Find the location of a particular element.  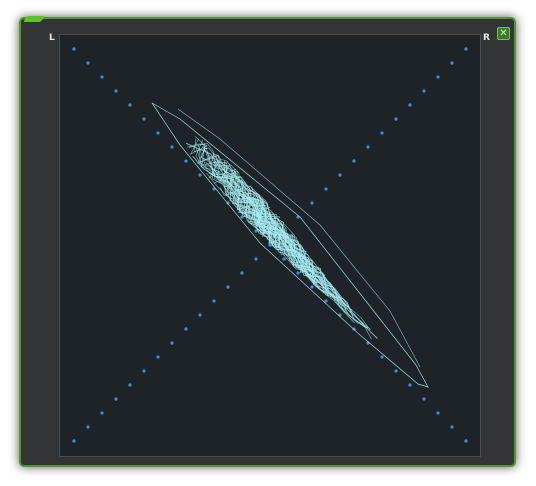

trace-stroke is located at coordinates (286, 257).